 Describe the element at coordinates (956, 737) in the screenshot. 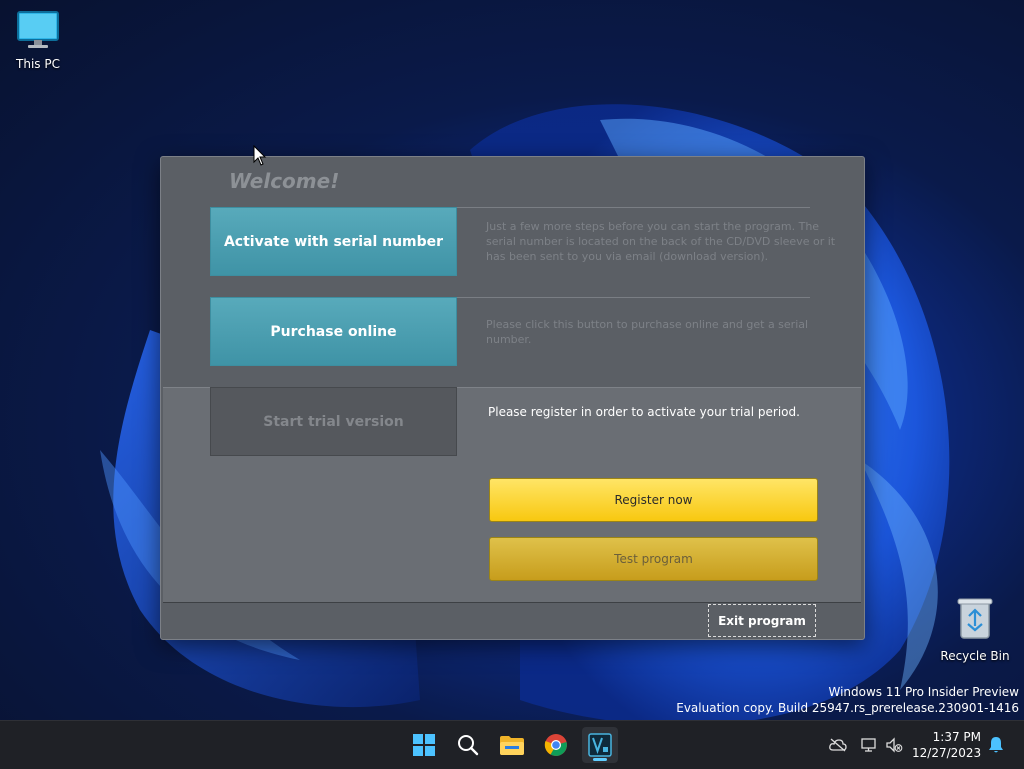

I see `clock-time: 1:37 PM` at that location.